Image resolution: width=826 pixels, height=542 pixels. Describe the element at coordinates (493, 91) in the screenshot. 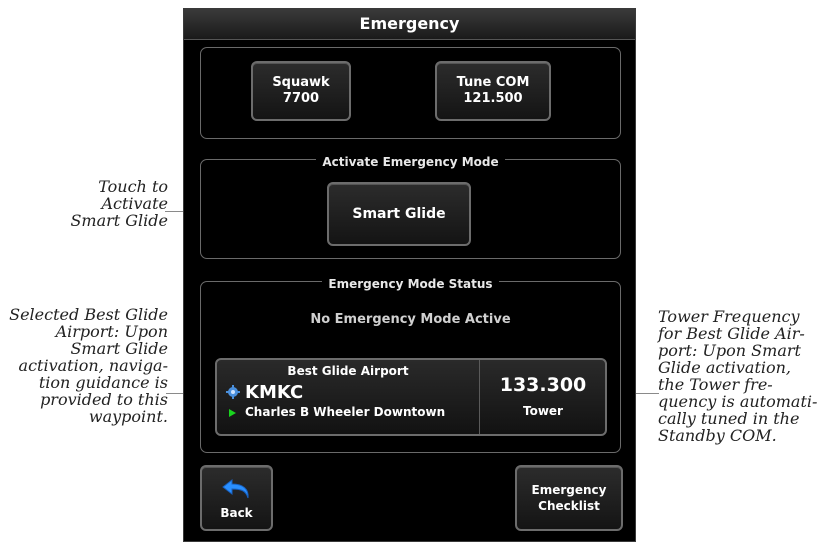

I see `tune-com-button: Tune COM 121.500` at that location.